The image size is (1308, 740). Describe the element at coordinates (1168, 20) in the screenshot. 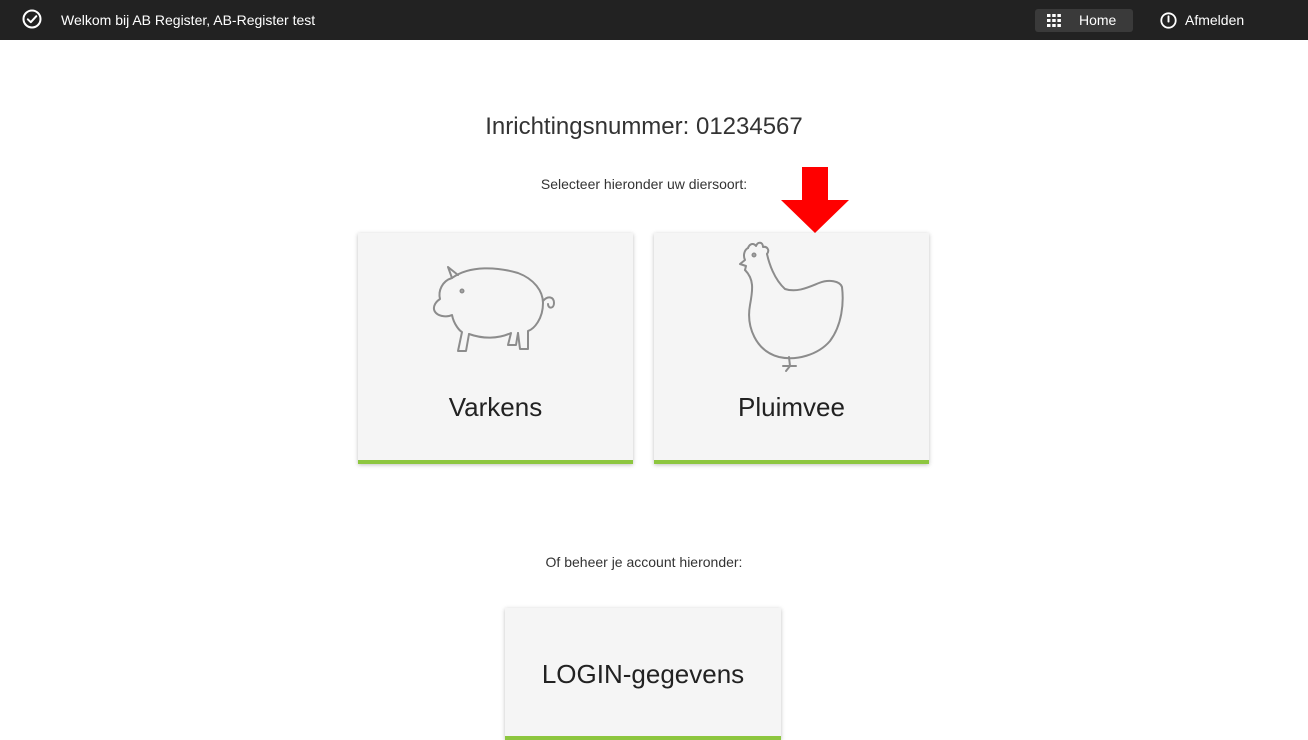

I see `power-icon` at that location.